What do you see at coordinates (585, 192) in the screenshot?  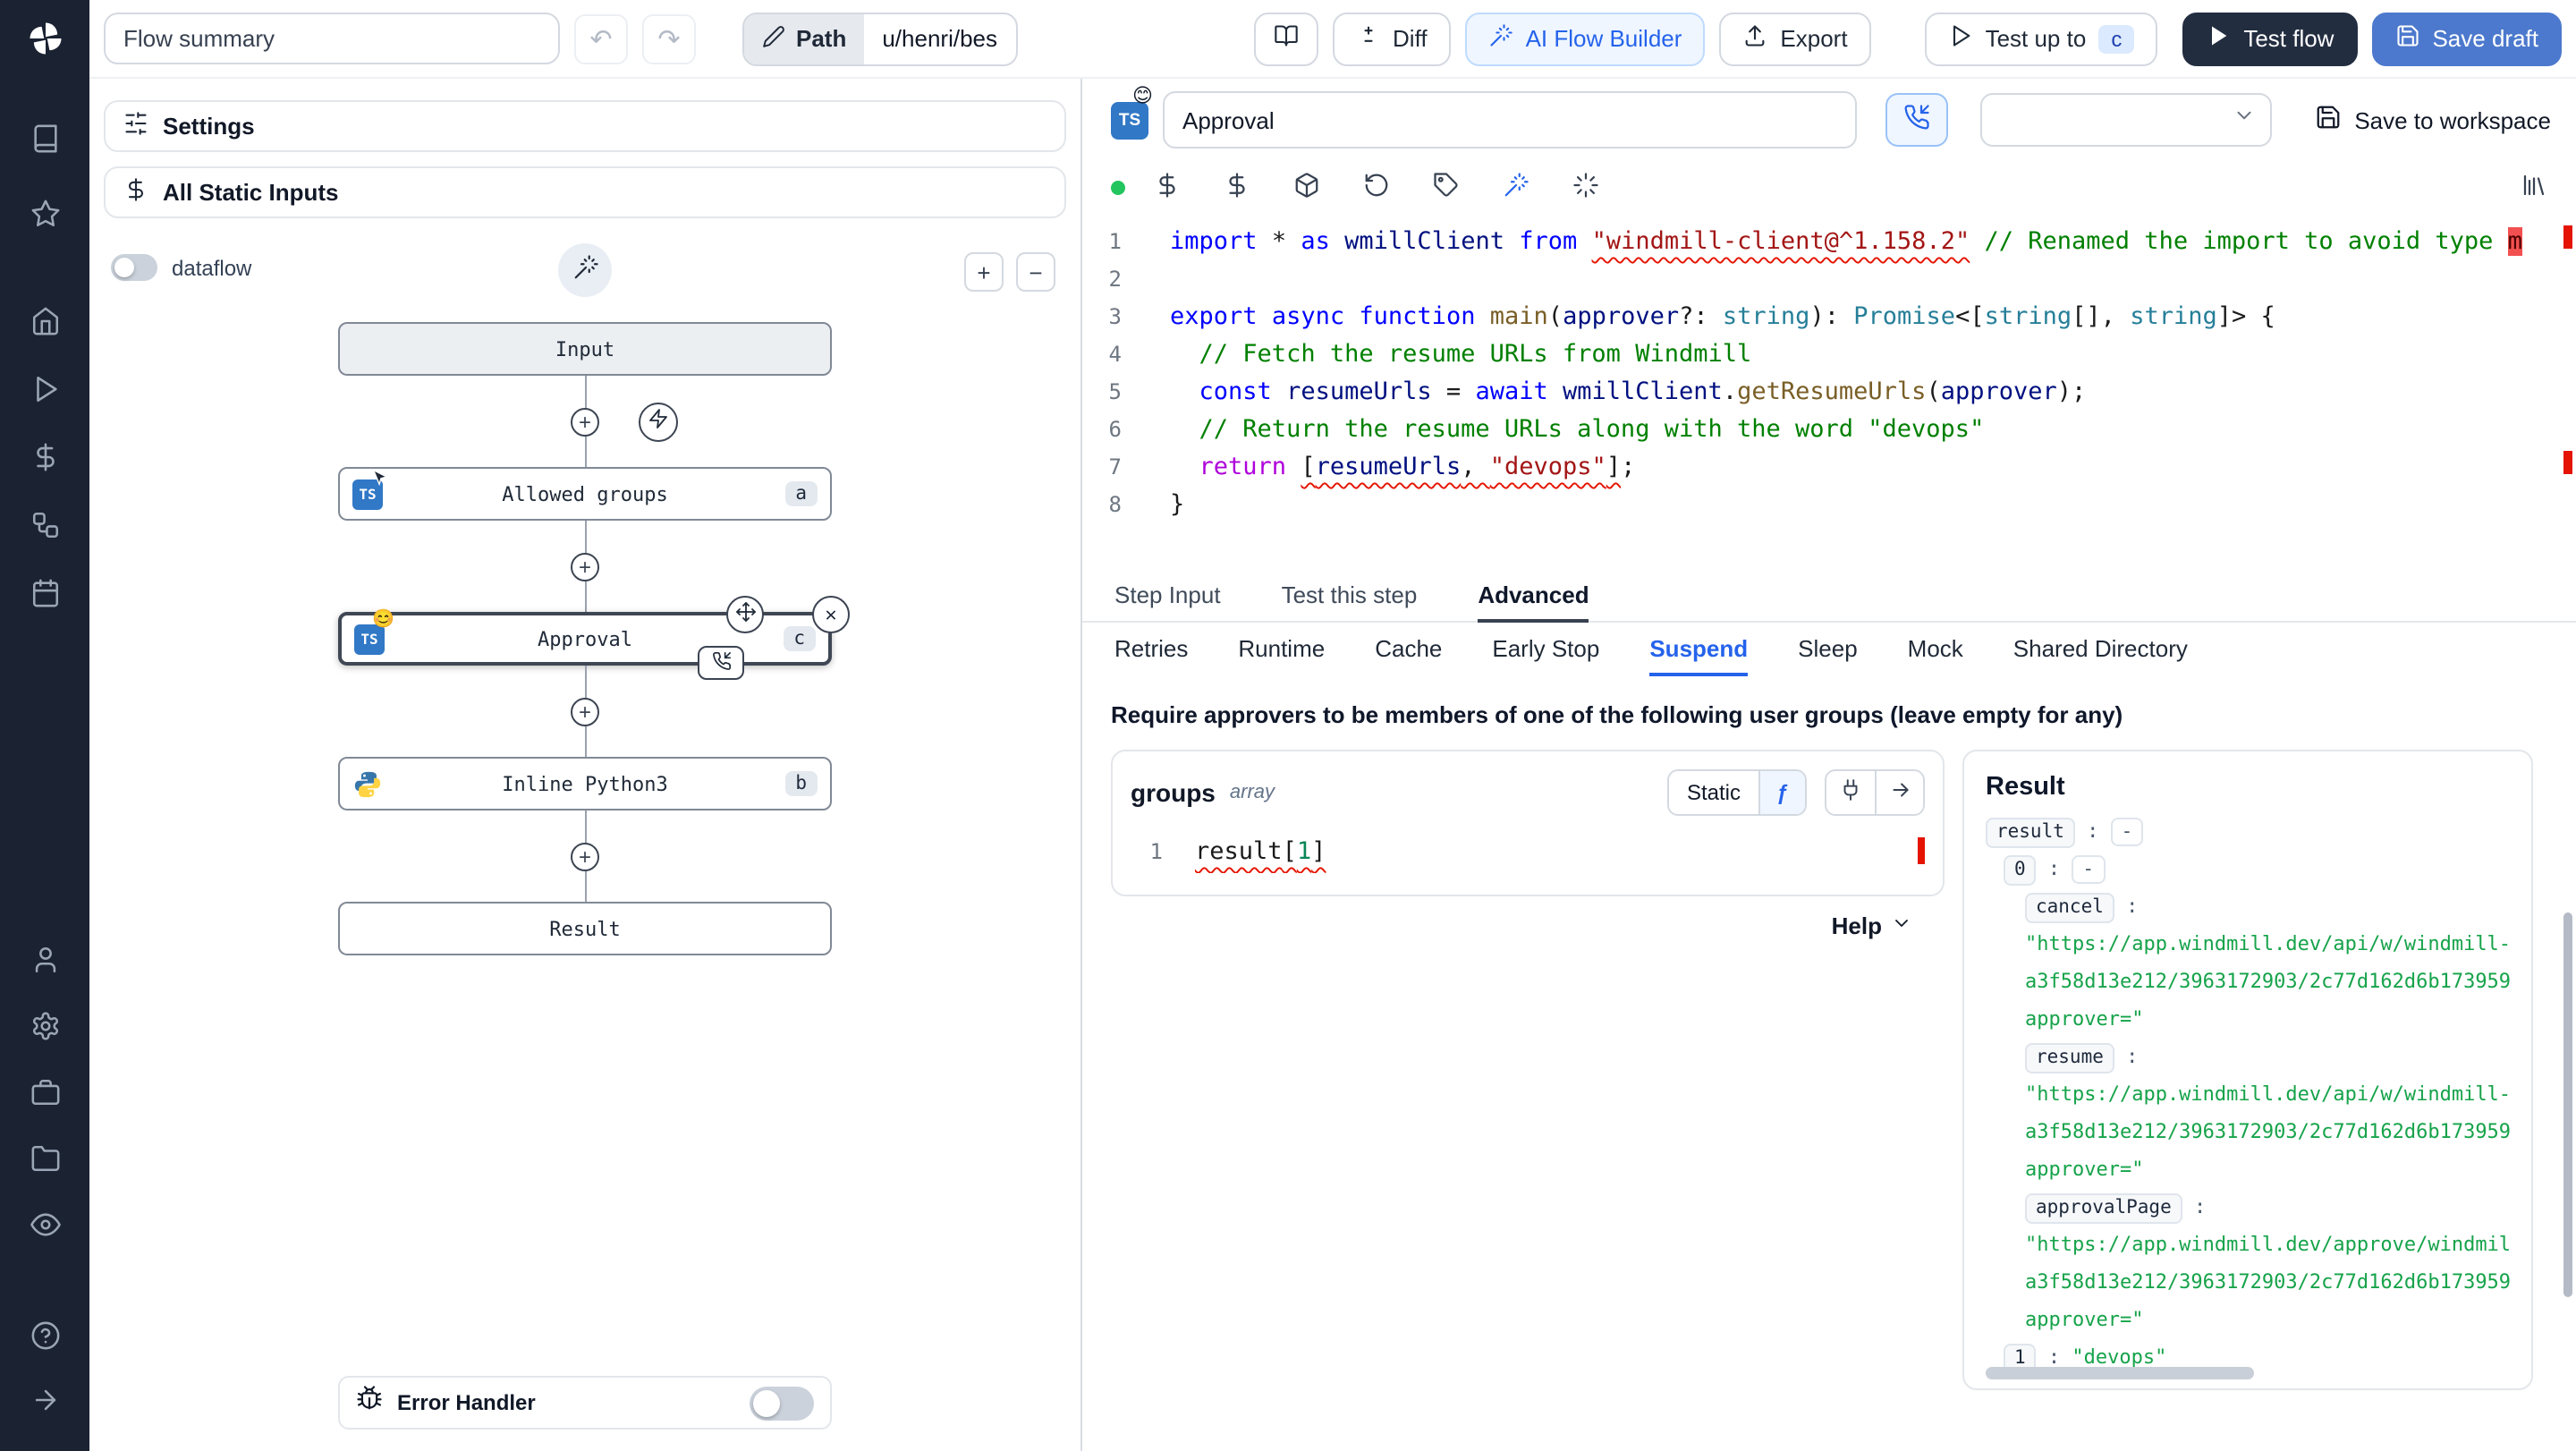 I see `static-inputs-row: All Static Inputs` at bounding box center [585, 192].